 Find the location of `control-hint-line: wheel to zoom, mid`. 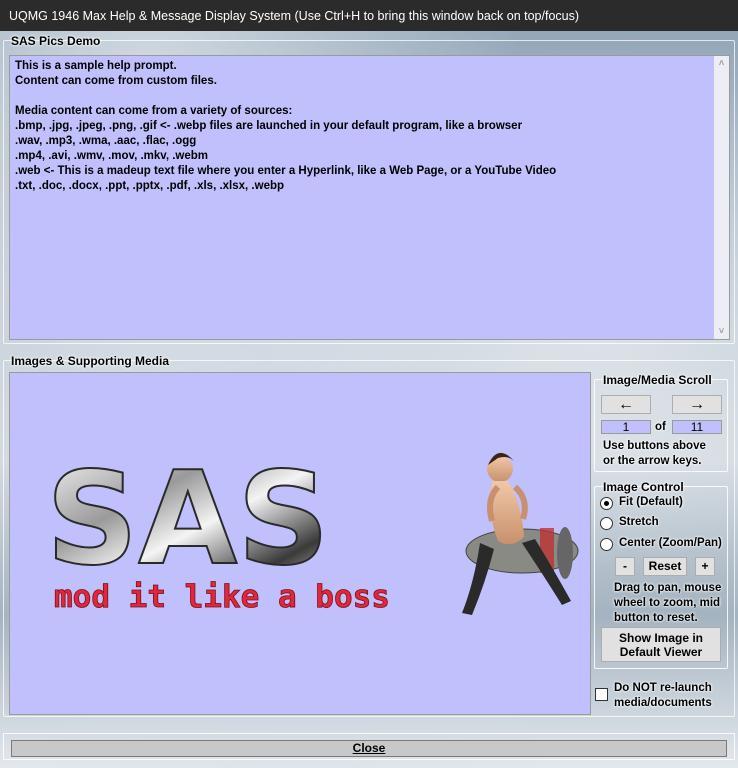

control-hint-line: wheel to zoom, mid is located at coordinates (667, 603).